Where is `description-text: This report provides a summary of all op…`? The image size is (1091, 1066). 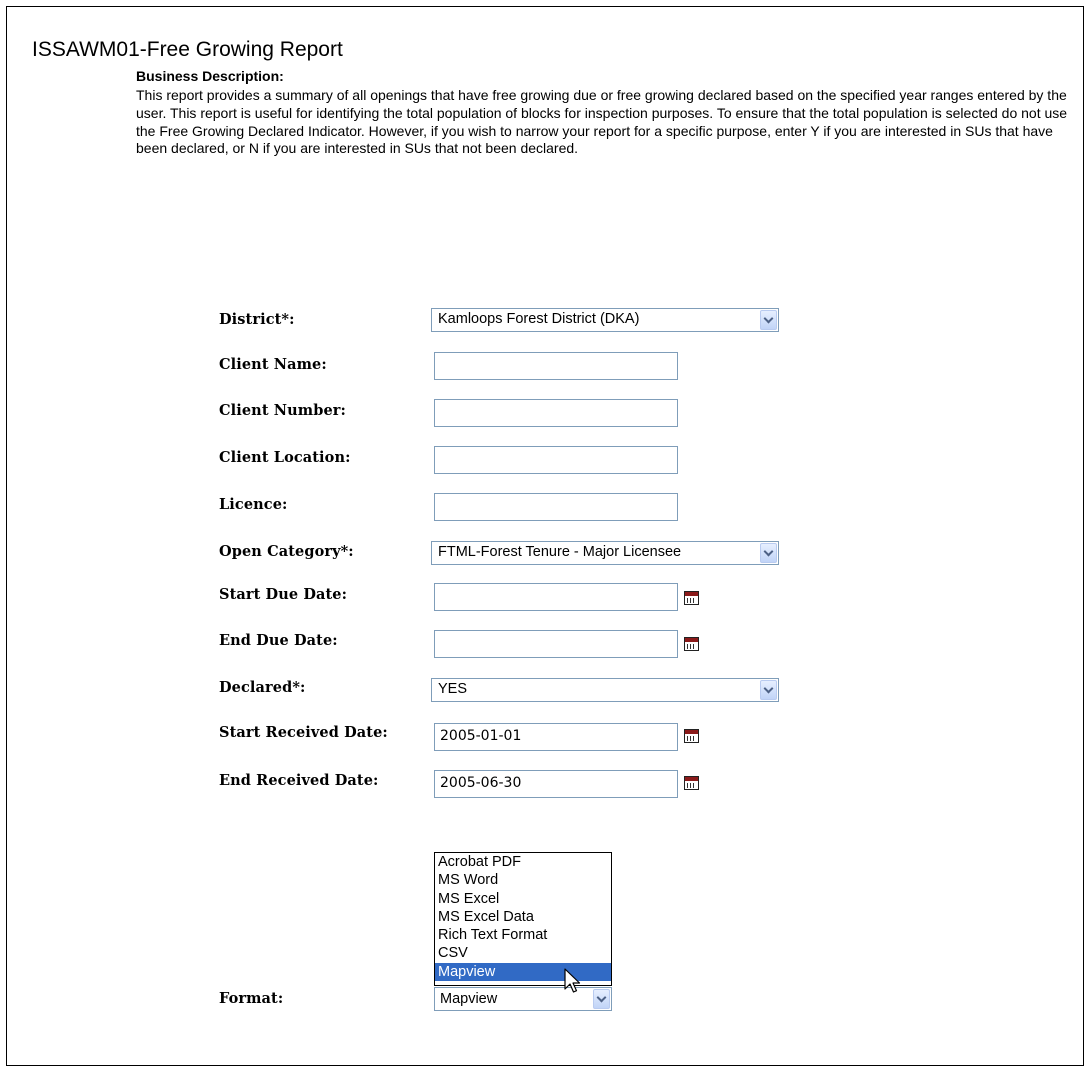 description-text: This report provides a summary of all op… is located at coordinates (602, 122).